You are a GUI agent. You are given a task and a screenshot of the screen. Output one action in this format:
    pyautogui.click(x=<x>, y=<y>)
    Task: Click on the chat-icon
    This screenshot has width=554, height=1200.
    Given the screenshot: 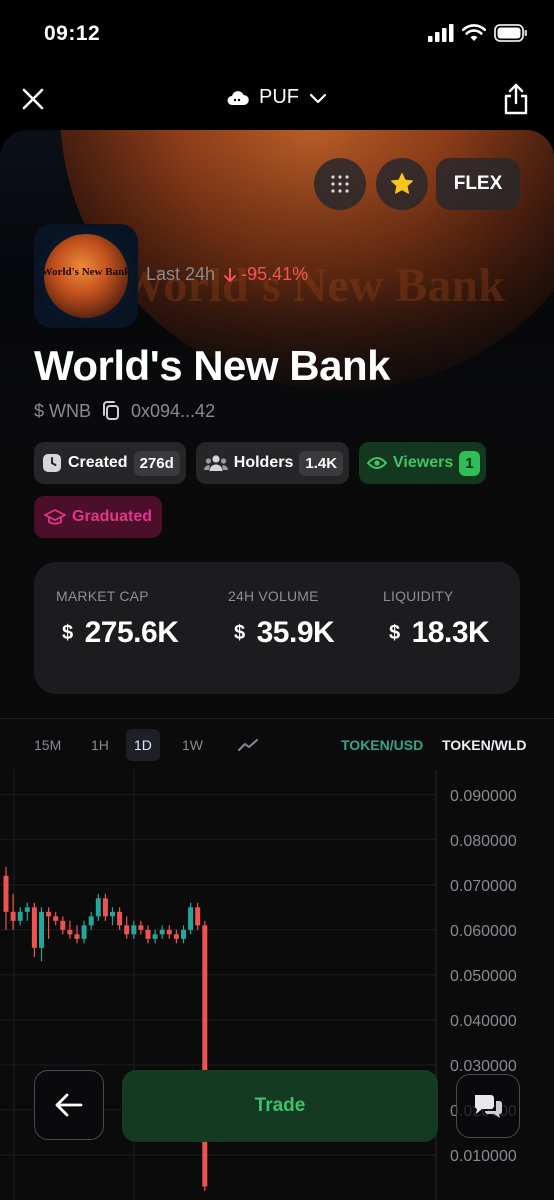 What is the action you would take?
    pyautogui.click(x=488, y=1106)
    